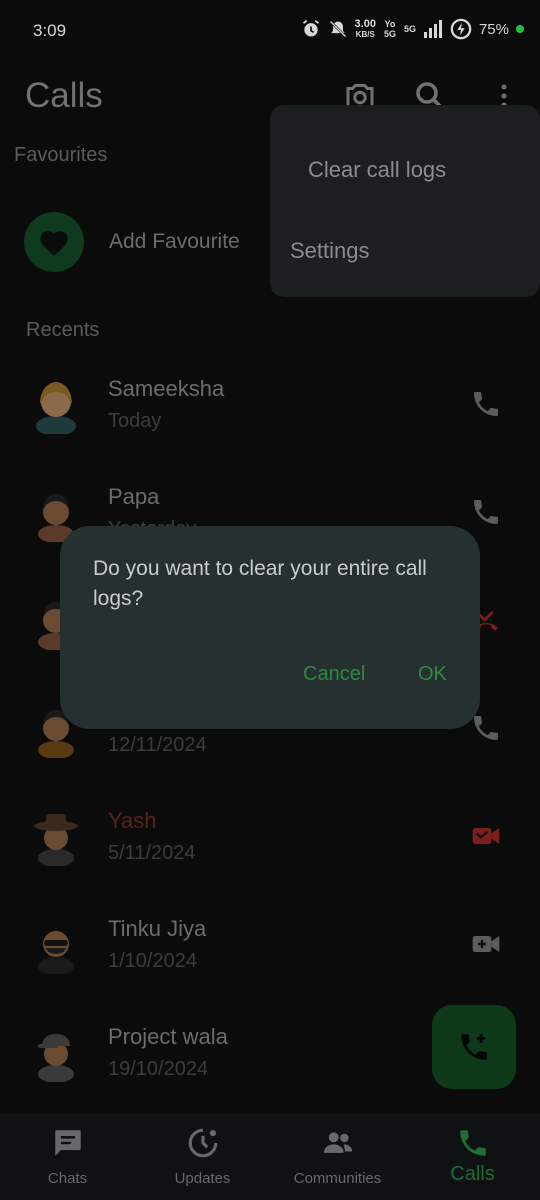 The height and width of the screenshot is (1200, 540). I want to click on menu-item-clear-call-logs: Clear call logs, so click(405, 170).